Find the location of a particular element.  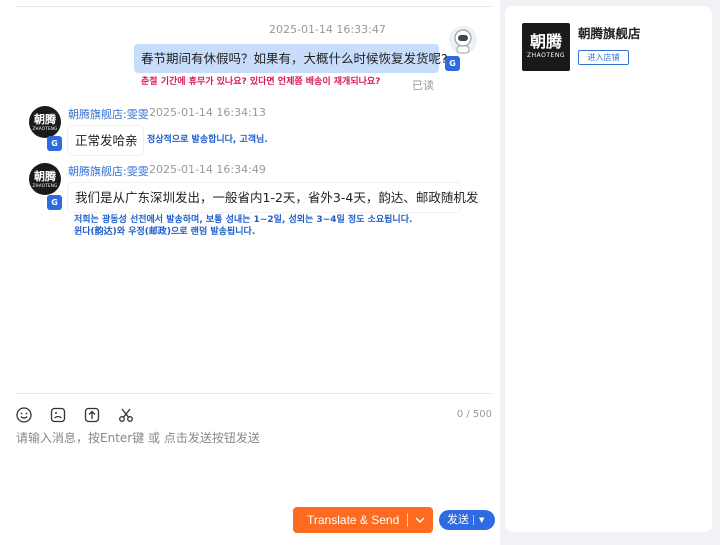

char-count: 0 / 500 is located at coordinates (474, 414).